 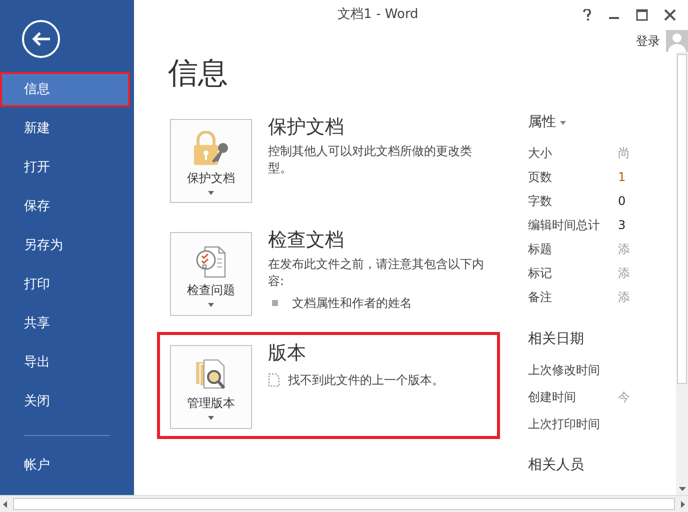 What do you see at coordinates (67, 323) in the screenshot?
I see `sidebar-item: 共享` at bounding box center [67, 323].